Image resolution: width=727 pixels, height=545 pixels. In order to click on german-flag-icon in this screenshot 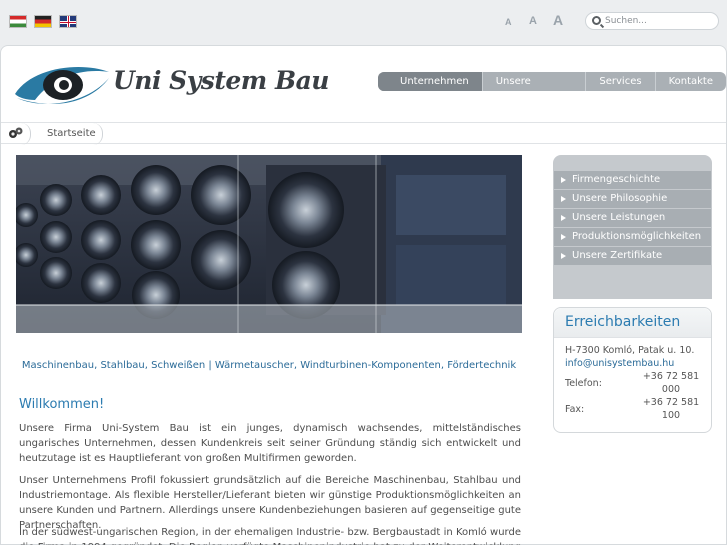, I will do `click(43, 21)`.